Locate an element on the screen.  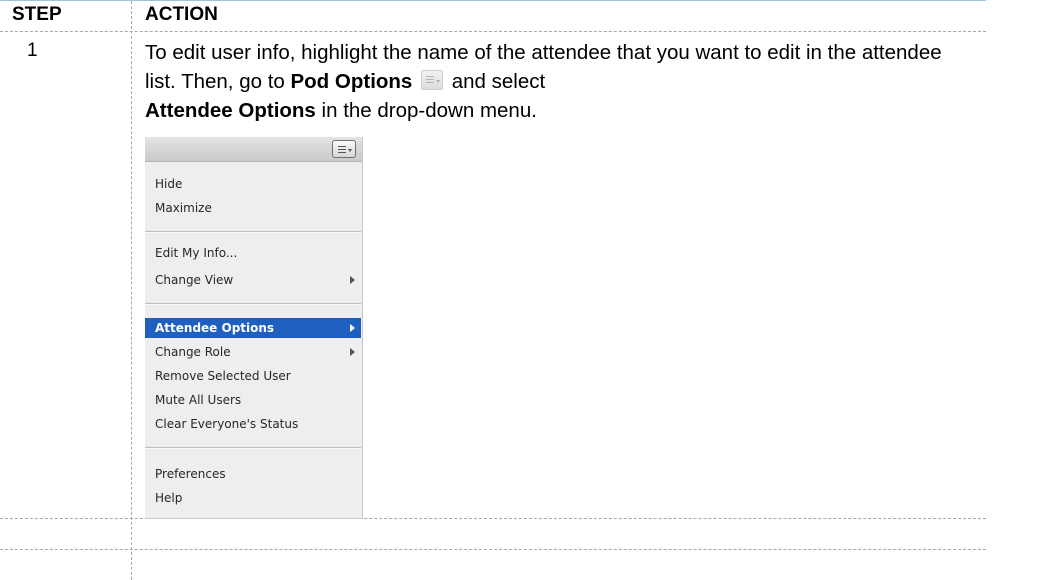
menu-item-label: Hide is located at coordinates (169, 184).